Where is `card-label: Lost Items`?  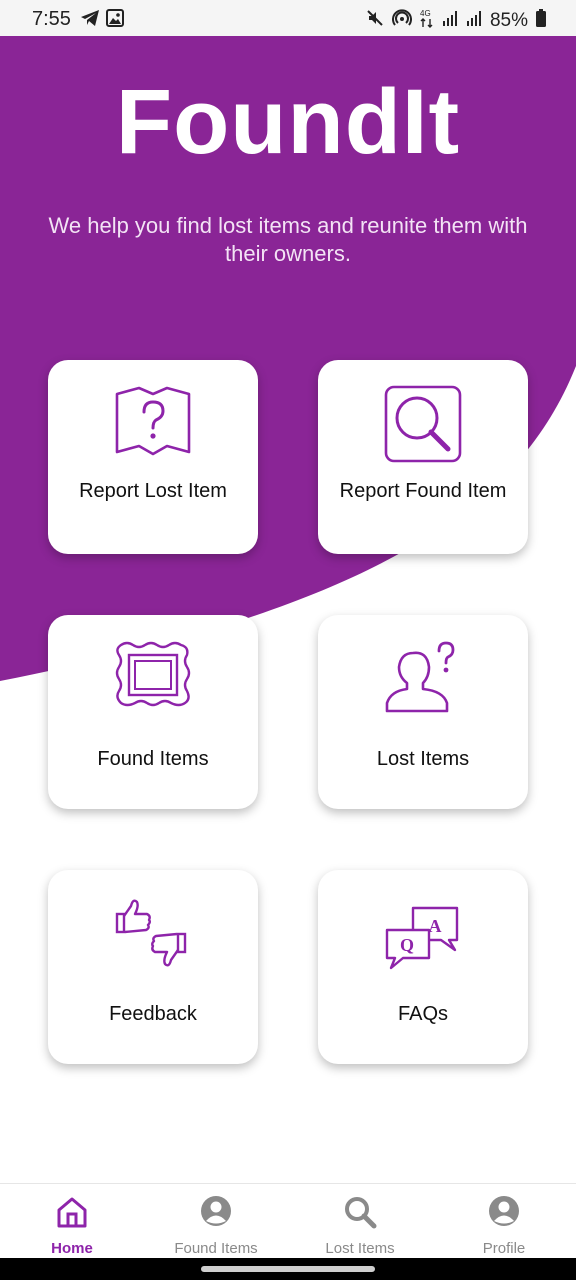
card-label: Lost Items is located at coordinates (423, 759).